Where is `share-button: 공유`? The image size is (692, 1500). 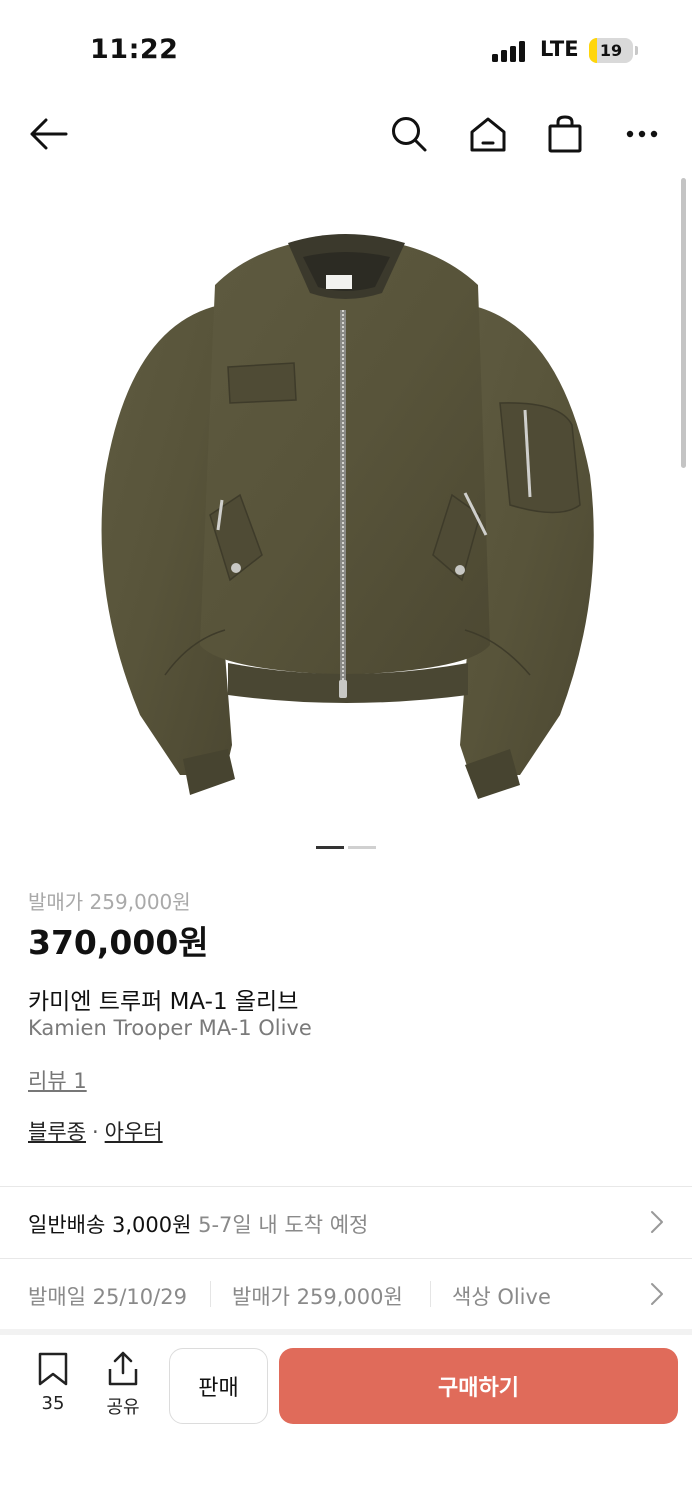 share-button: 공유 is located at coordinates (123, 1385).